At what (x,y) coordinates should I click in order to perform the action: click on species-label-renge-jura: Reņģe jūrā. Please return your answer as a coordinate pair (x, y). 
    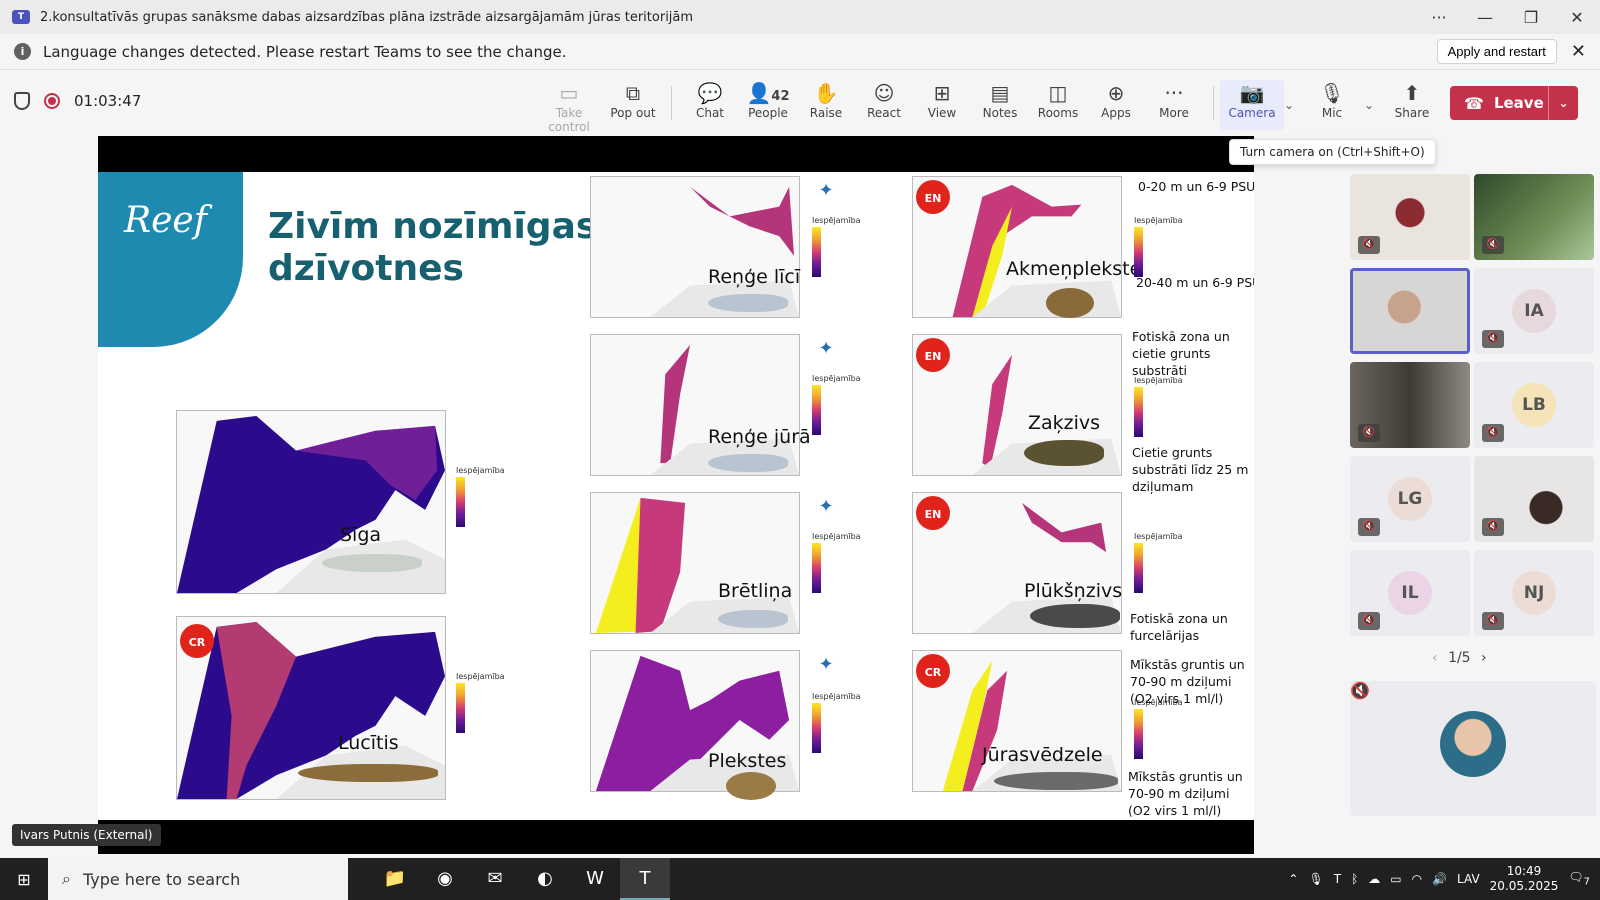
    Looking at the image, I should click on (759, 437).